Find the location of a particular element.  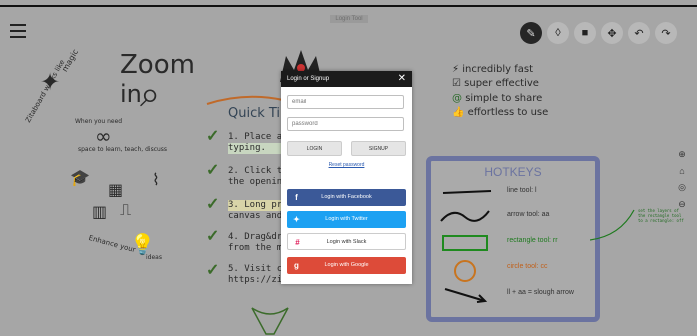

lightbulb-icon: 💡 is located at coordinates (142, 244).